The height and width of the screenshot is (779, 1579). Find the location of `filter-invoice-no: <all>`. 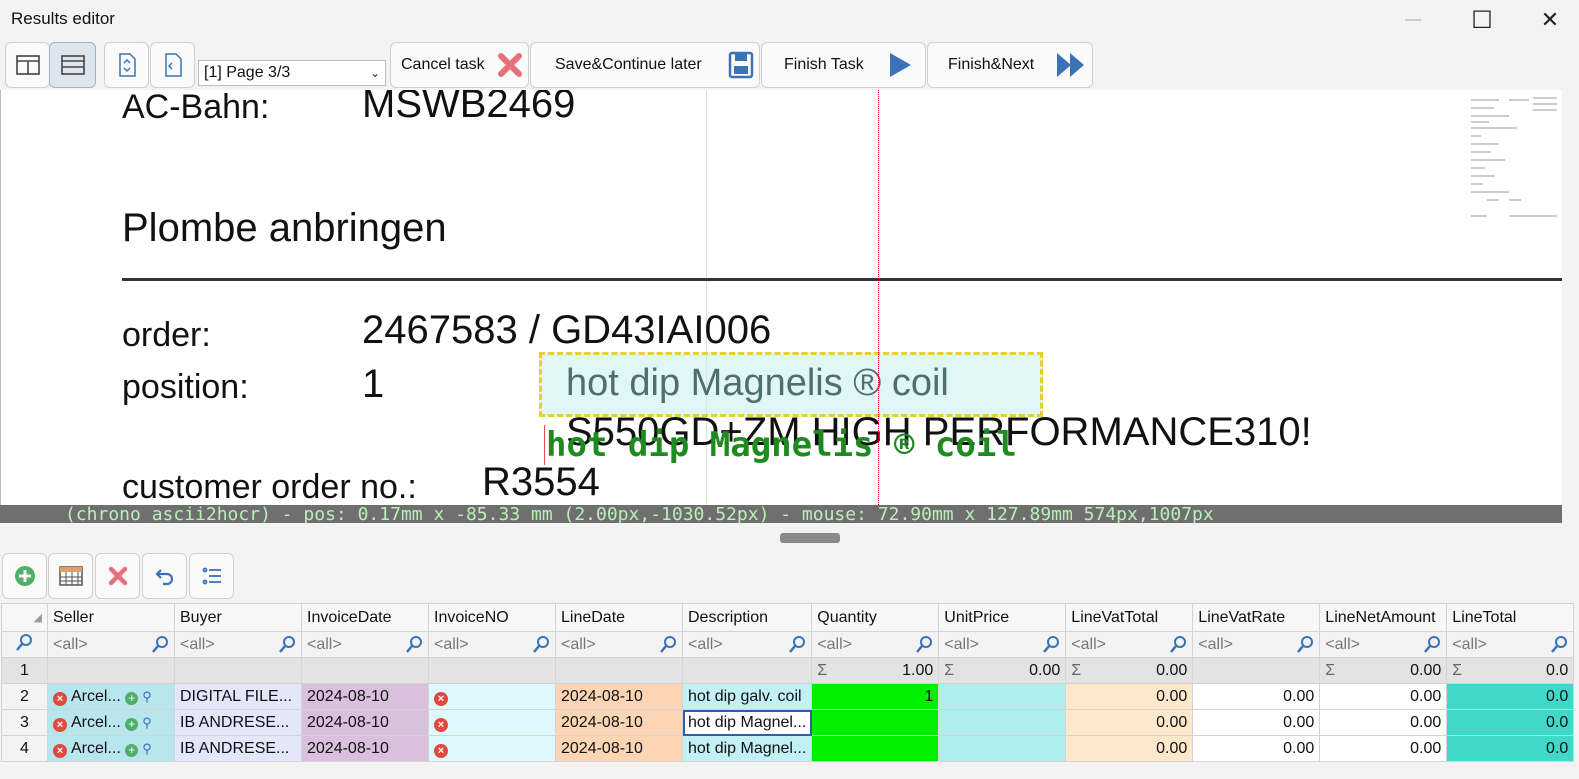

filter-invoice-no: <all> is located at coordinates (492, 644).